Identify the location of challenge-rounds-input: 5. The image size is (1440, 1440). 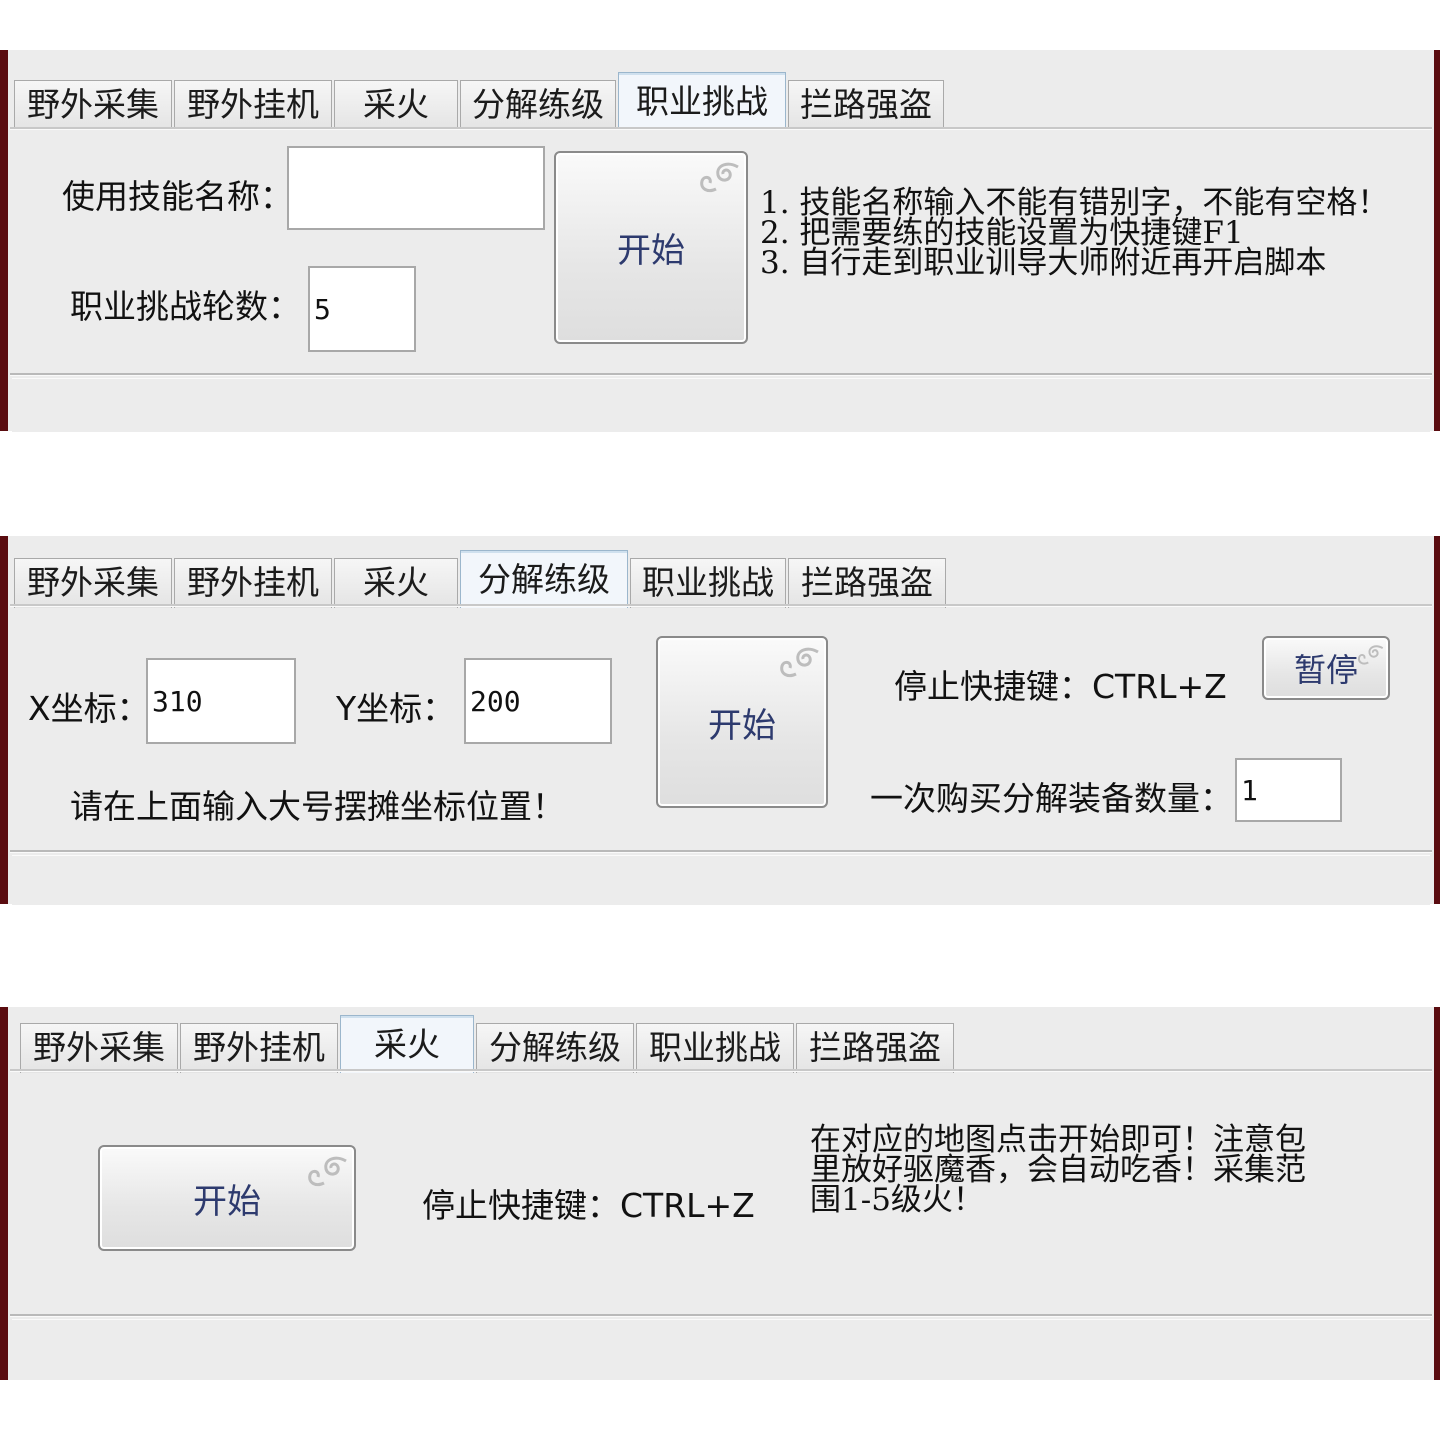
(362, 309).